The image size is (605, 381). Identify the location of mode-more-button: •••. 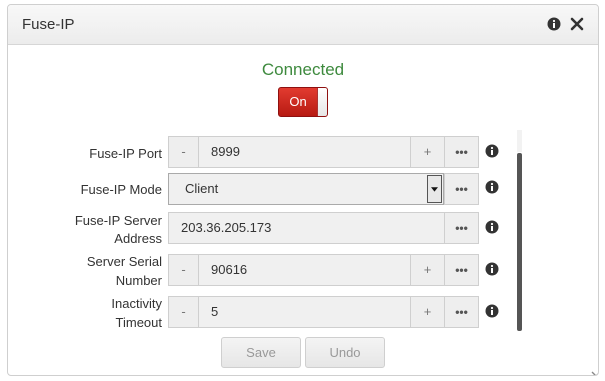
(461, 189).